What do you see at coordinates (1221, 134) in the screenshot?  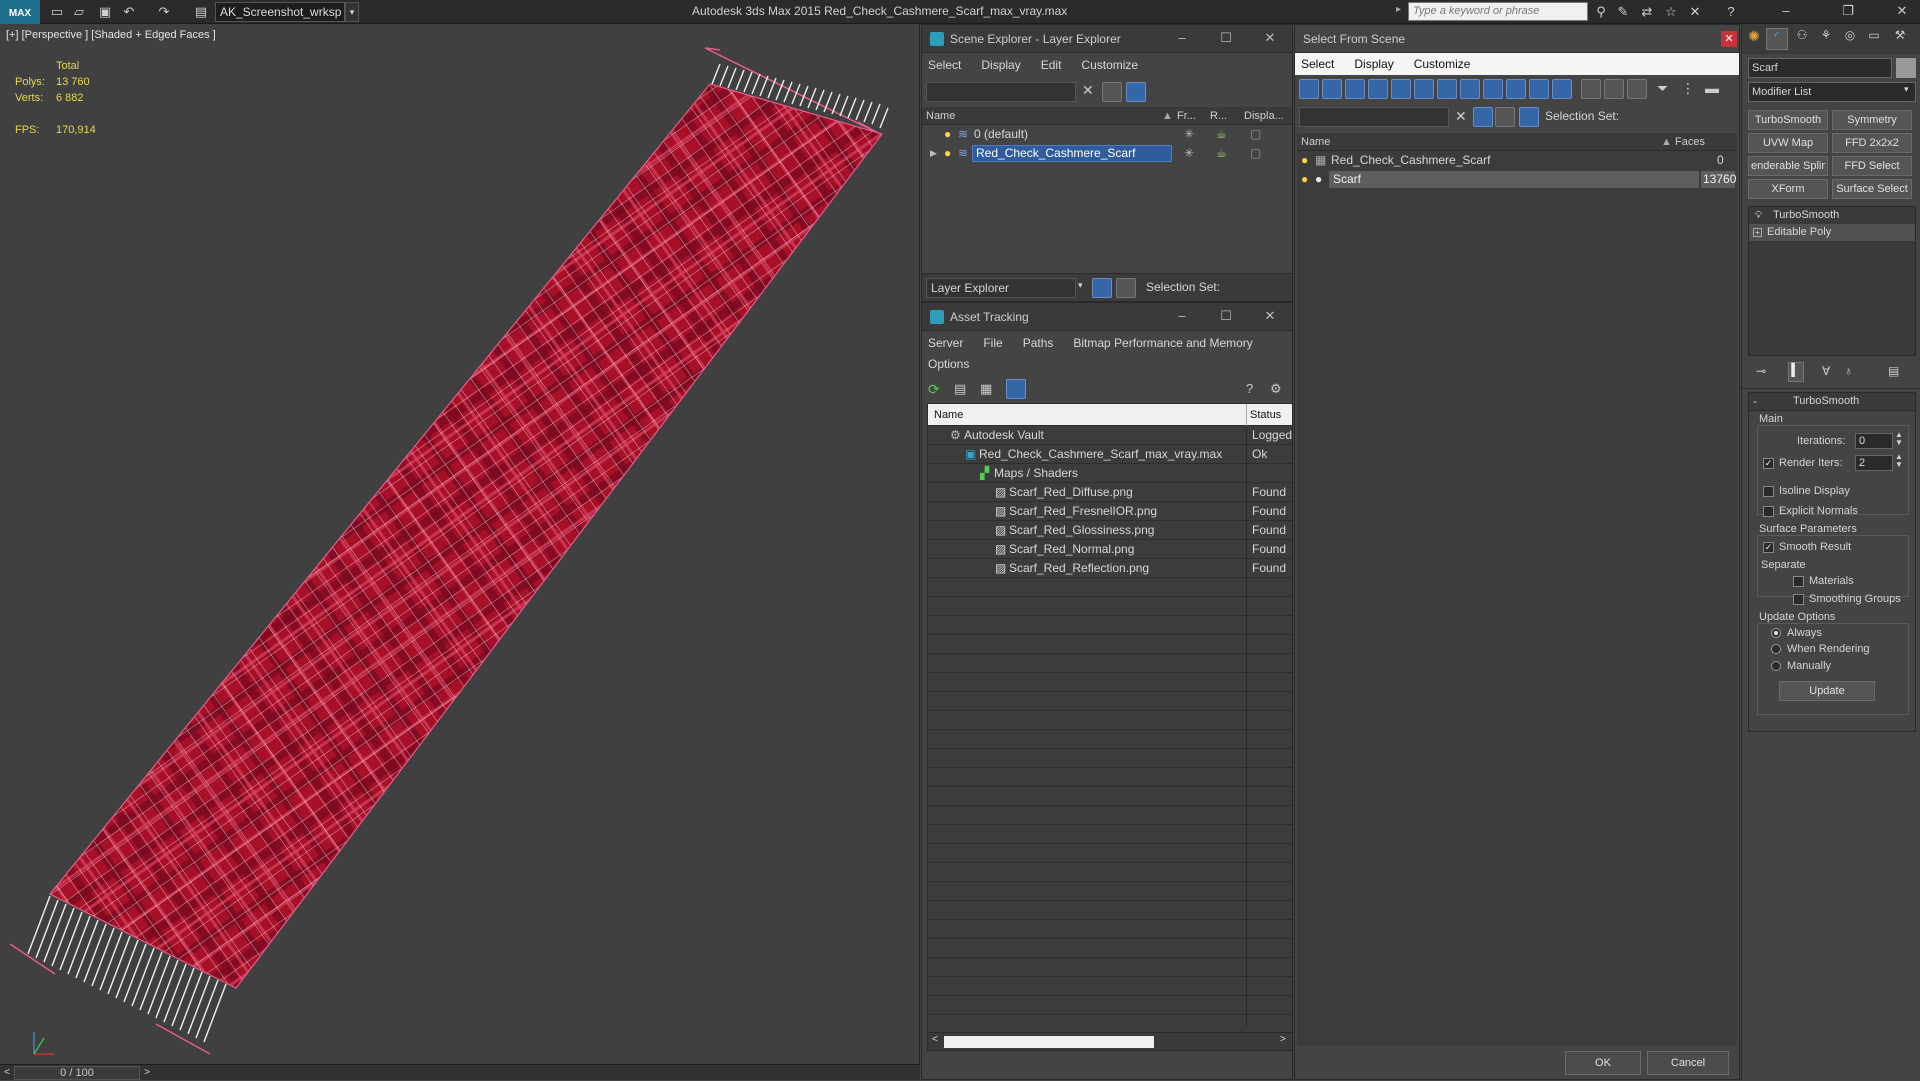 I see `render-teapot-icon: ☕` at bounding box center [1221, 134].